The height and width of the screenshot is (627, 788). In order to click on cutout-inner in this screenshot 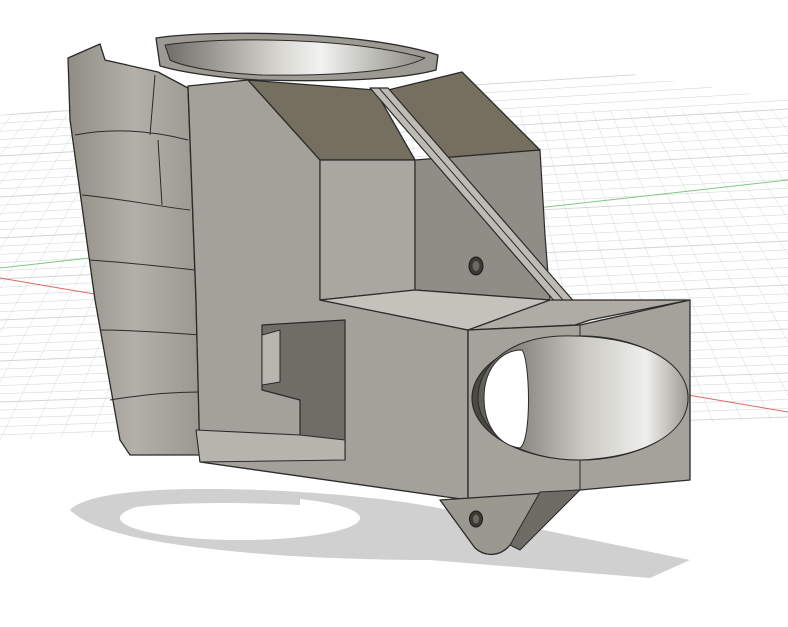, I will do `click(271, 357)`.